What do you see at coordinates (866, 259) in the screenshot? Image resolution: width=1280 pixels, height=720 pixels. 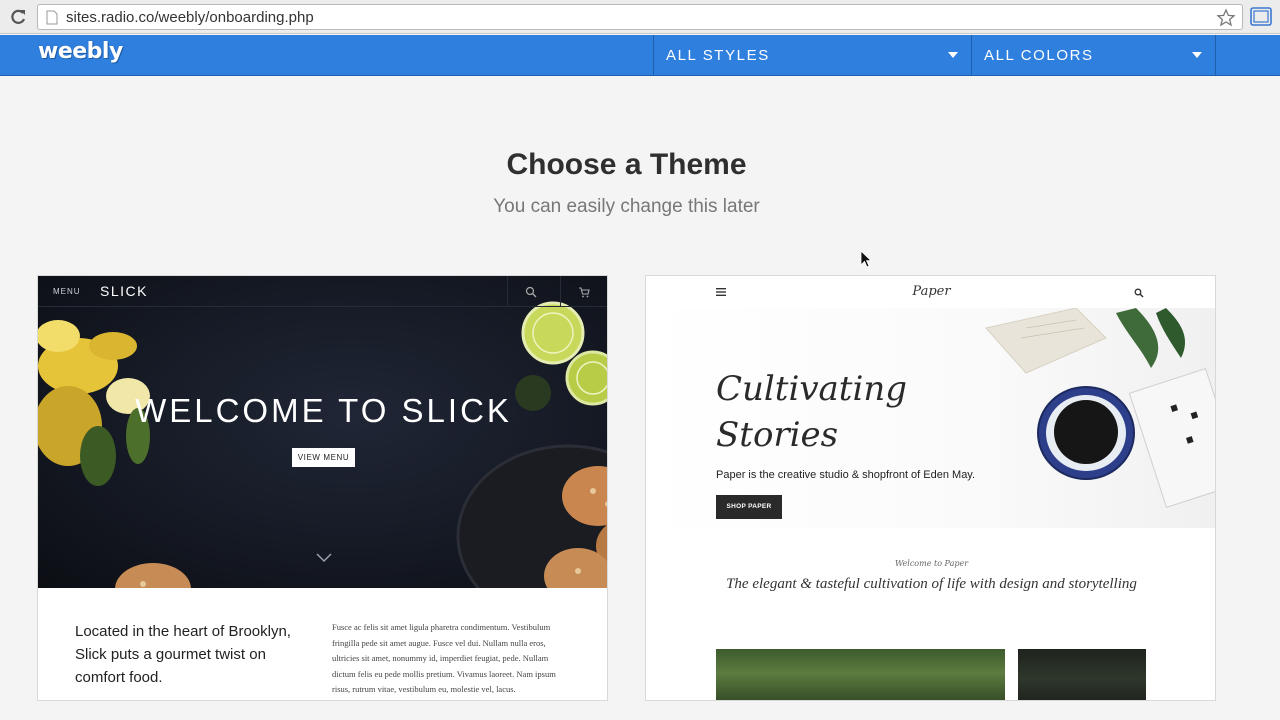 I see `mouse-cursor-icon` at bounding box center [866, 259].